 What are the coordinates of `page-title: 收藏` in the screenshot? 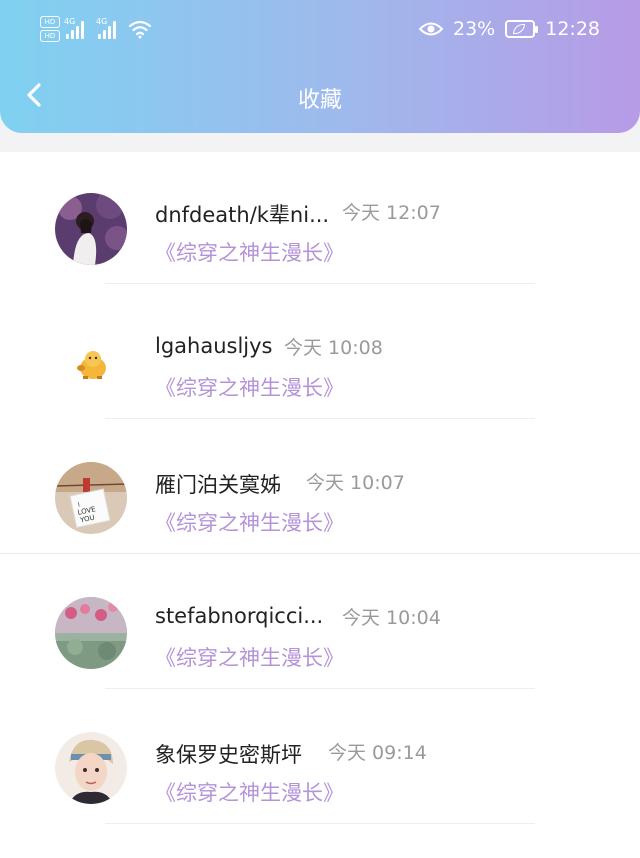 It's located at (319, 100).